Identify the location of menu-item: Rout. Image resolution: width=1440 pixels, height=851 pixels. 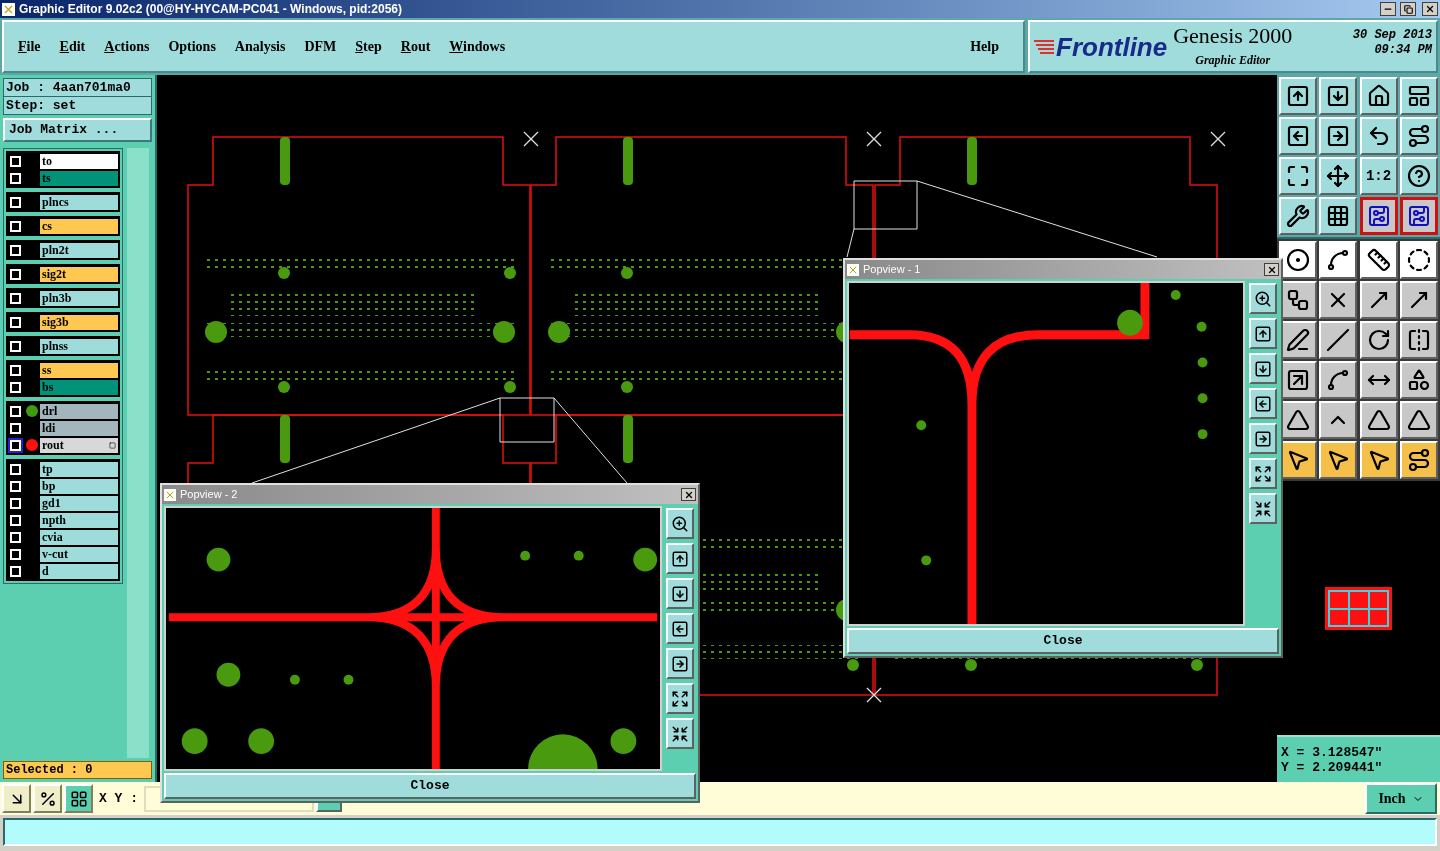
(415, 46).